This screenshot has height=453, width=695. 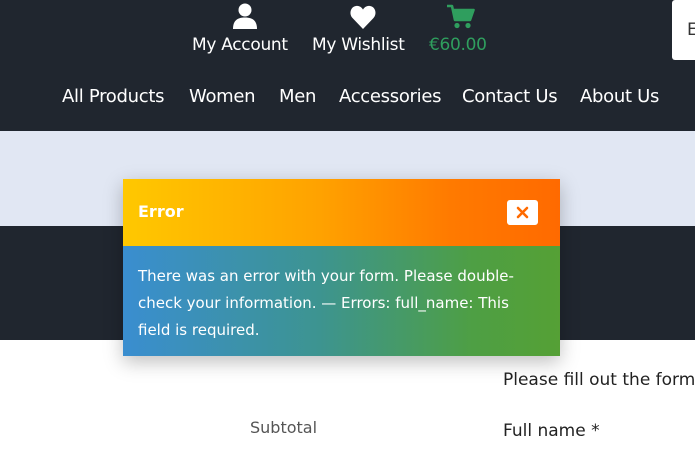 I want to click on close-icon, so click(x=522, y=212).